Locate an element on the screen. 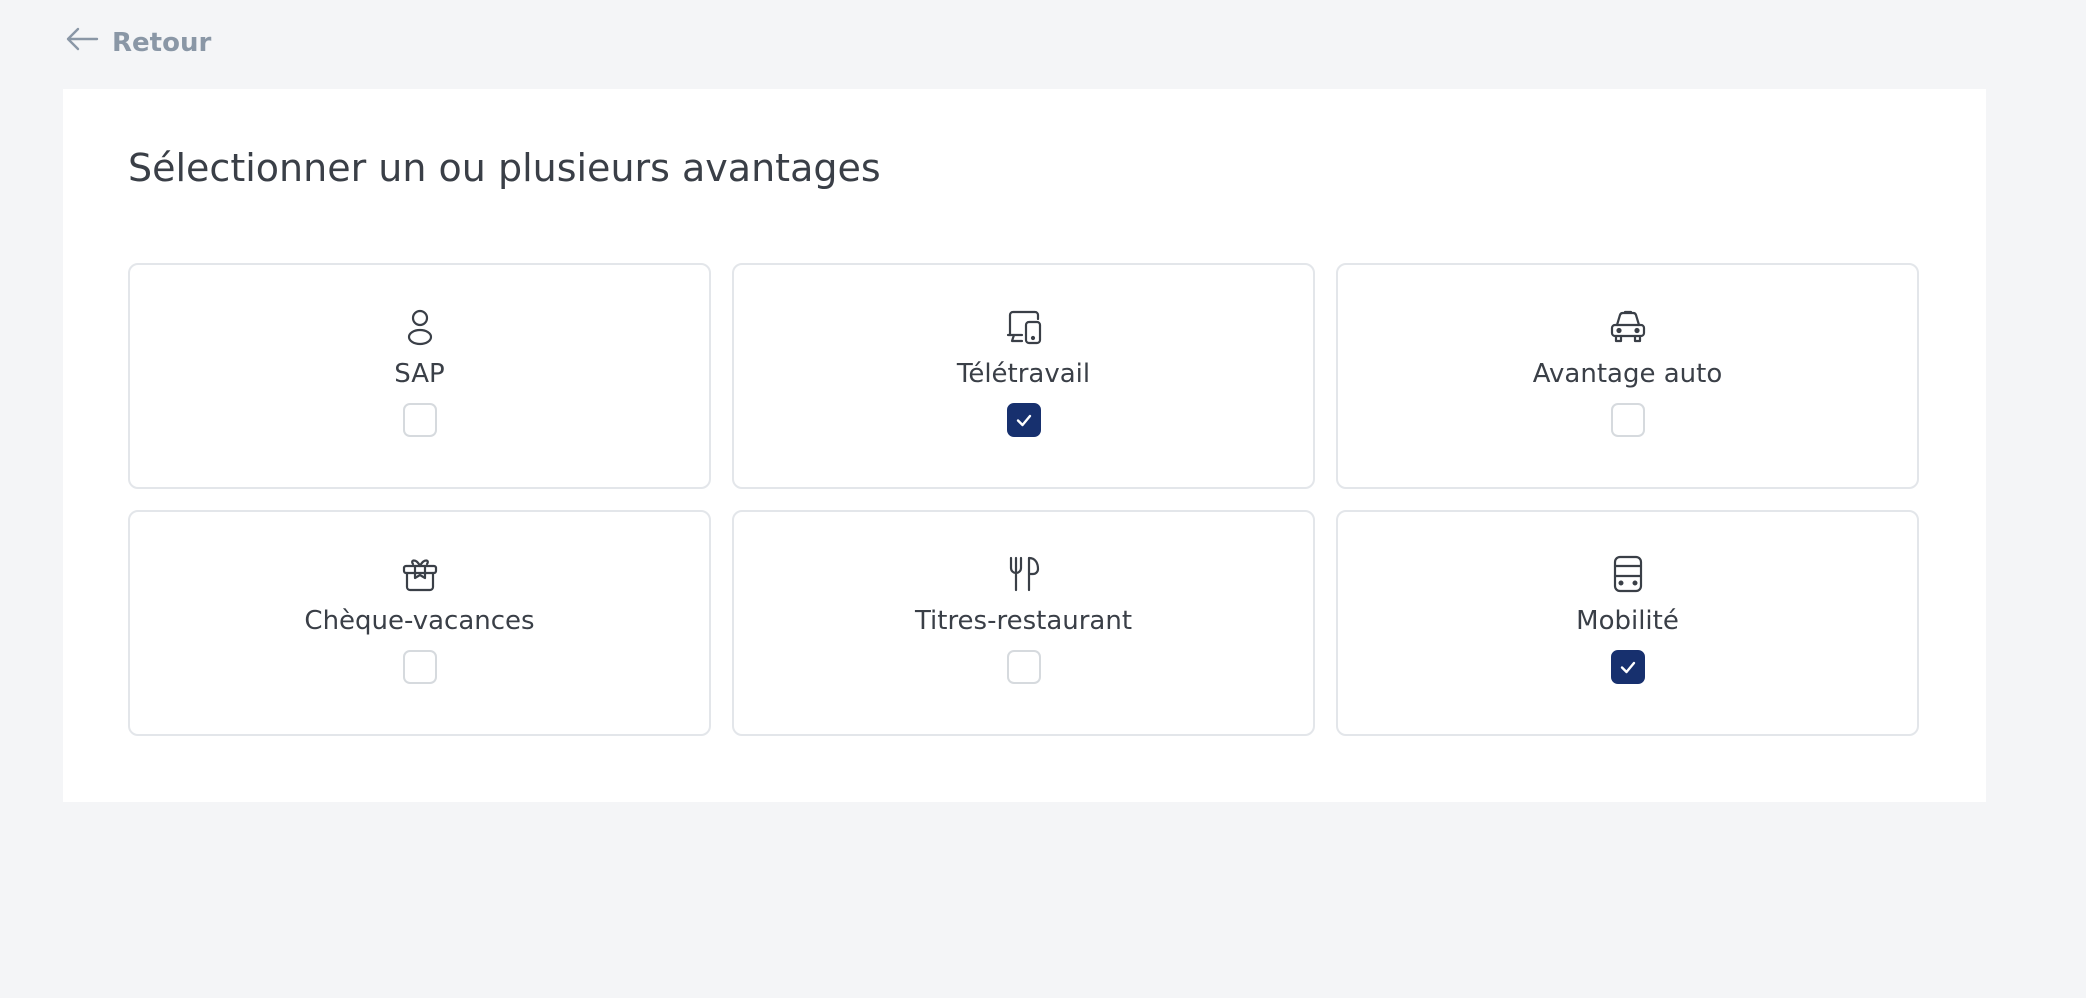 This screenshot has width=2086, height=998. benefit-card-sap: SAP is located at coordinates (419, 376).